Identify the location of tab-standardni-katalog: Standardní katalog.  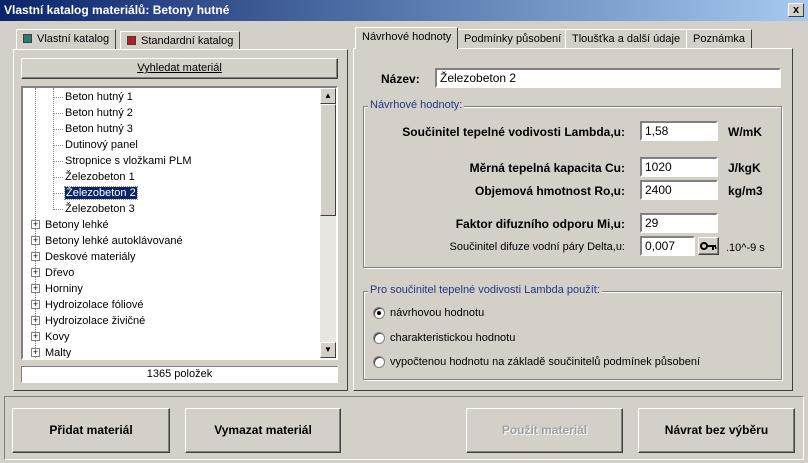
(180, 40).